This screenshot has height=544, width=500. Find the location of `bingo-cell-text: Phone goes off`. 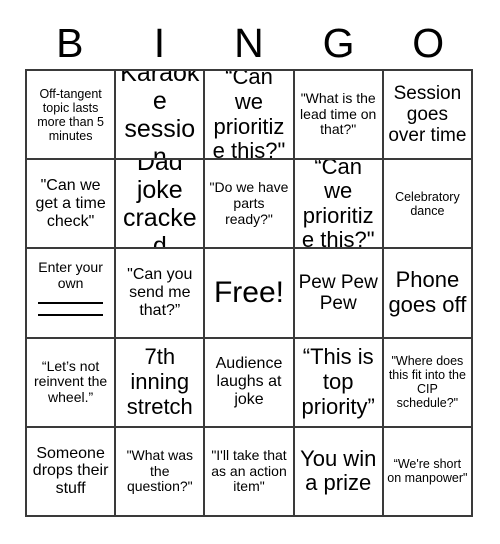

bingo-cell-text: Phone goes off is located at coordinates (427, 292).